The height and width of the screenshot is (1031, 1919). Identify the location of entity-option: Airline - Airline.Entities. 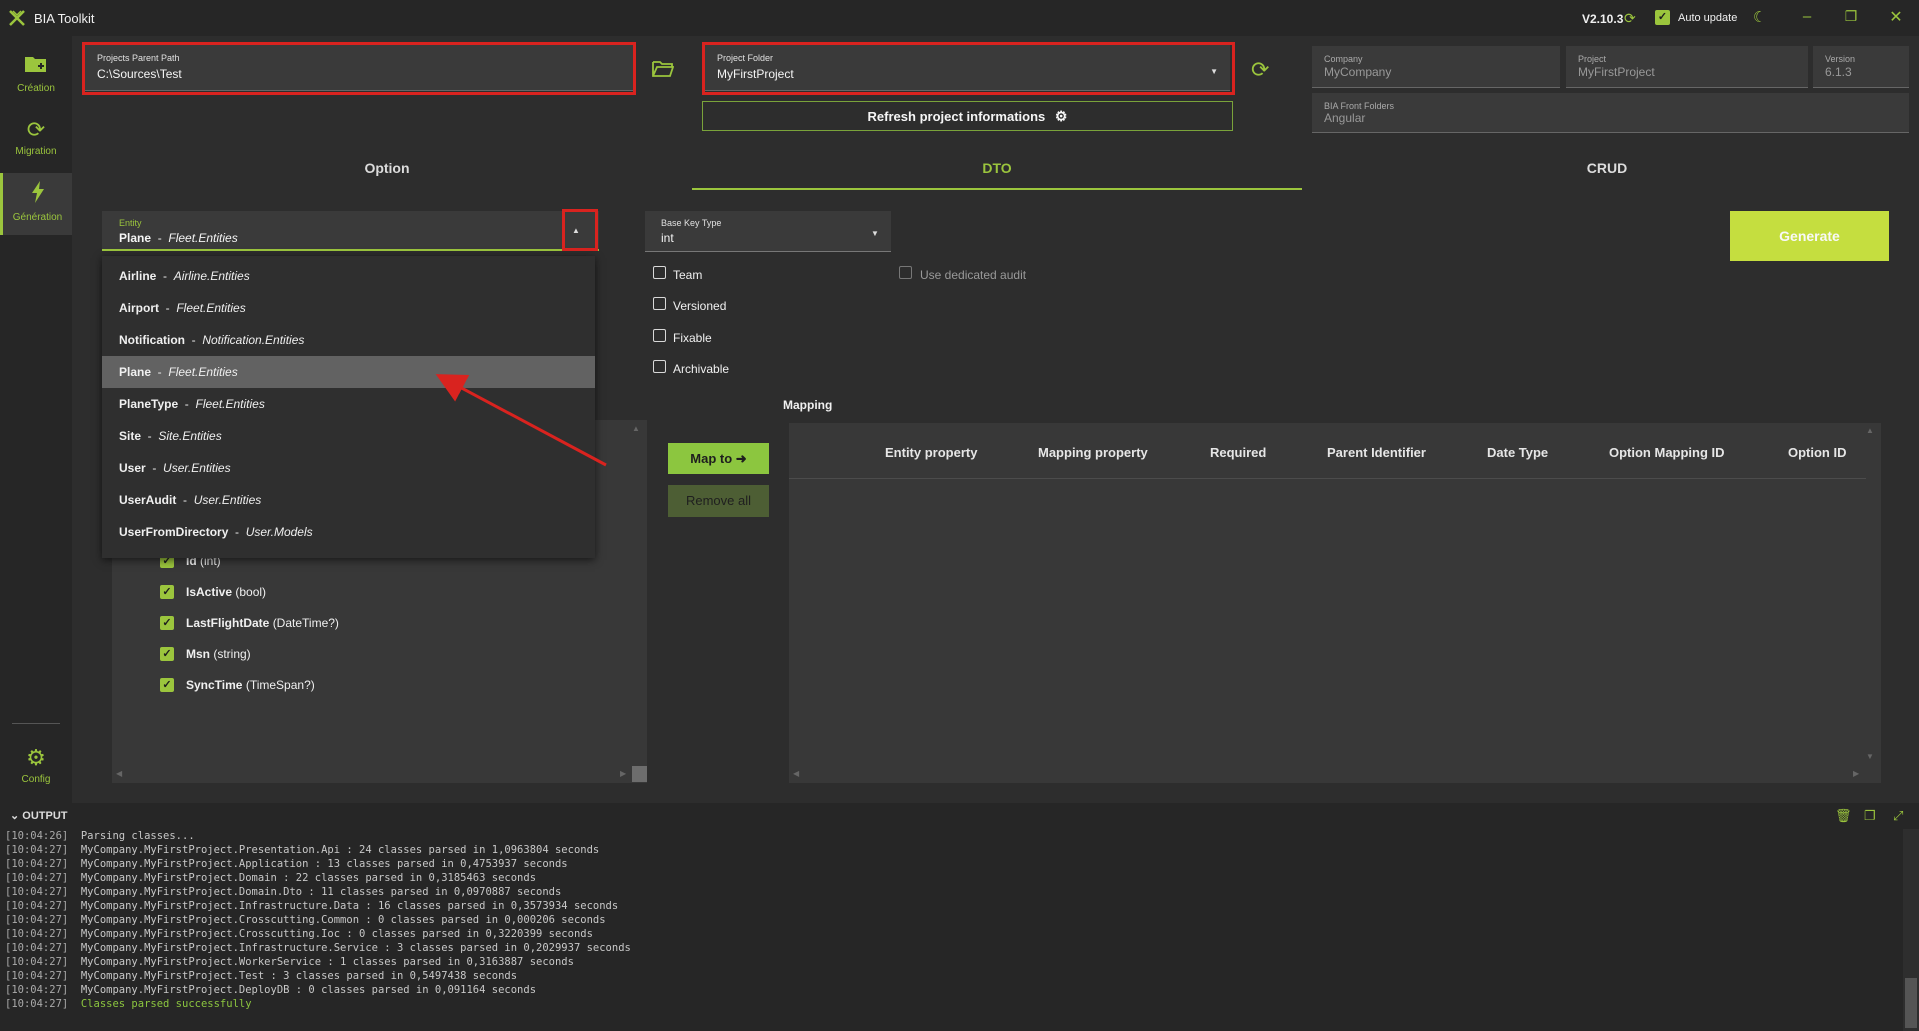
(348, 276).